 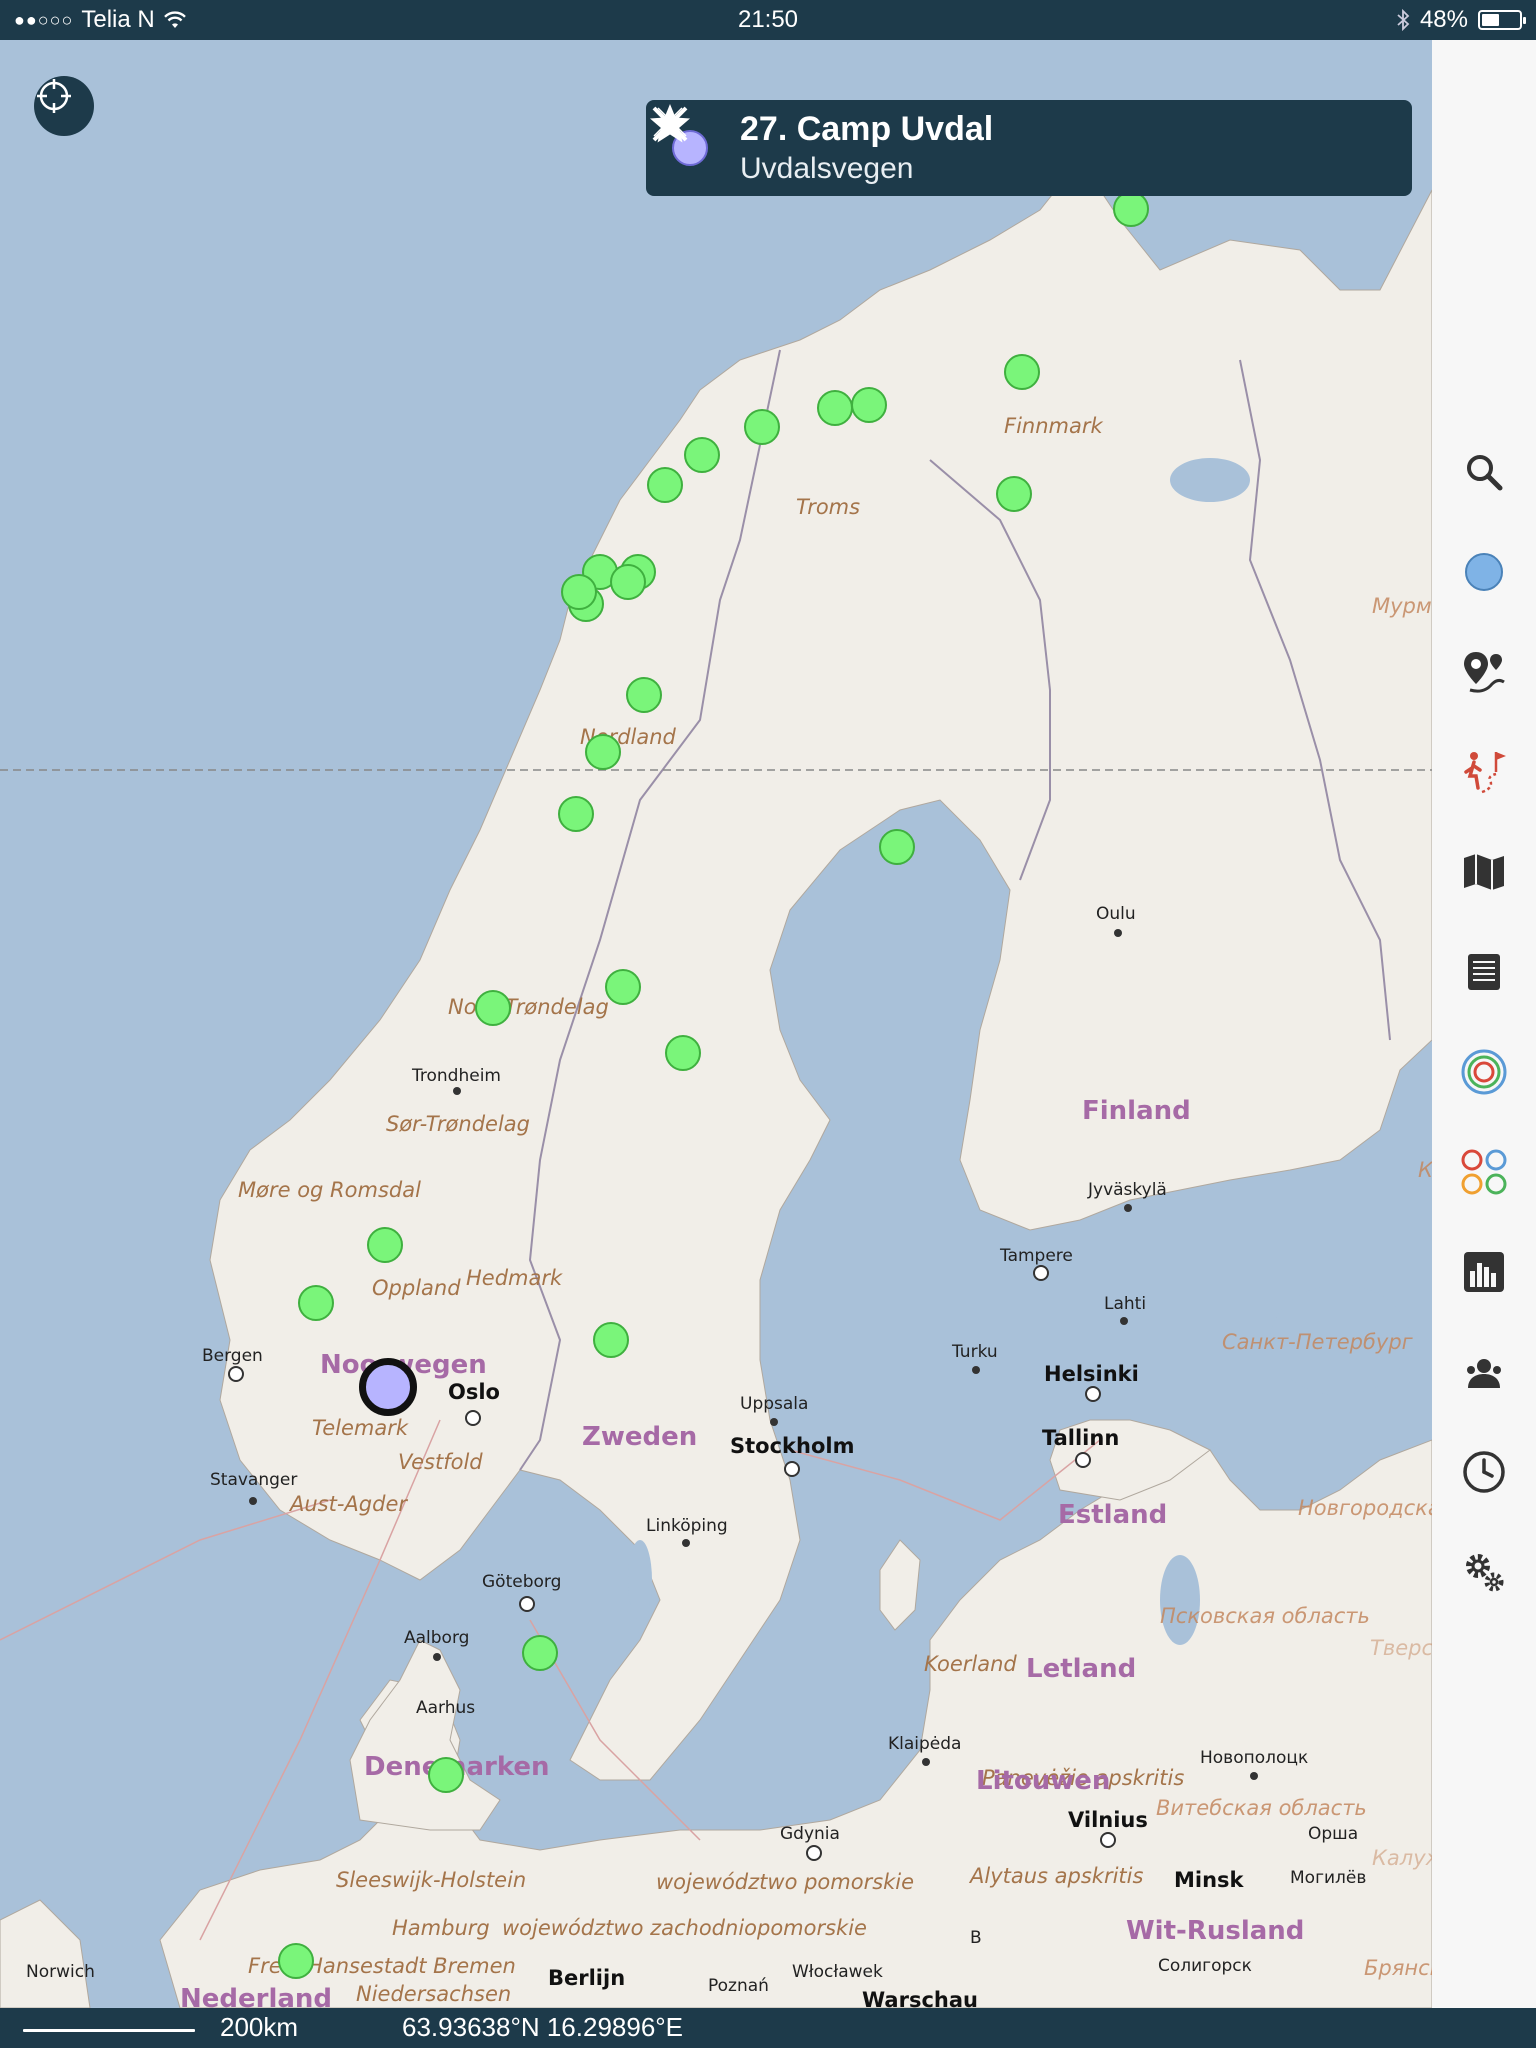 What do you see at coordinates (1402, 1858) in the screenshot?
I see `map-label: Калужская` at bounding box center [1402, 1858].